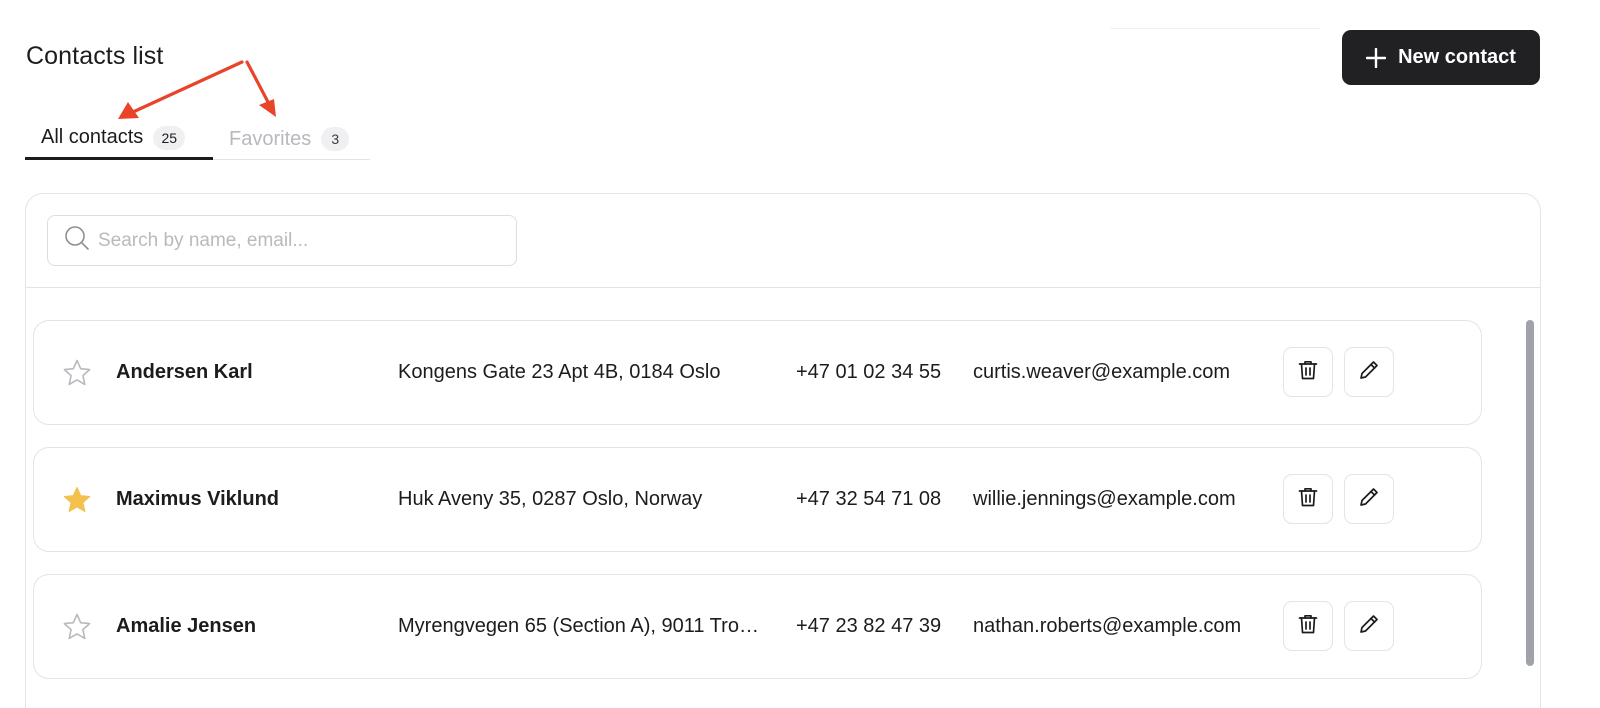 This screenshot has height=708, width=1600. I want to click on contact-address: Myrengvegen 65 (Section A), 9011 Tromsø, so click(584, 626).